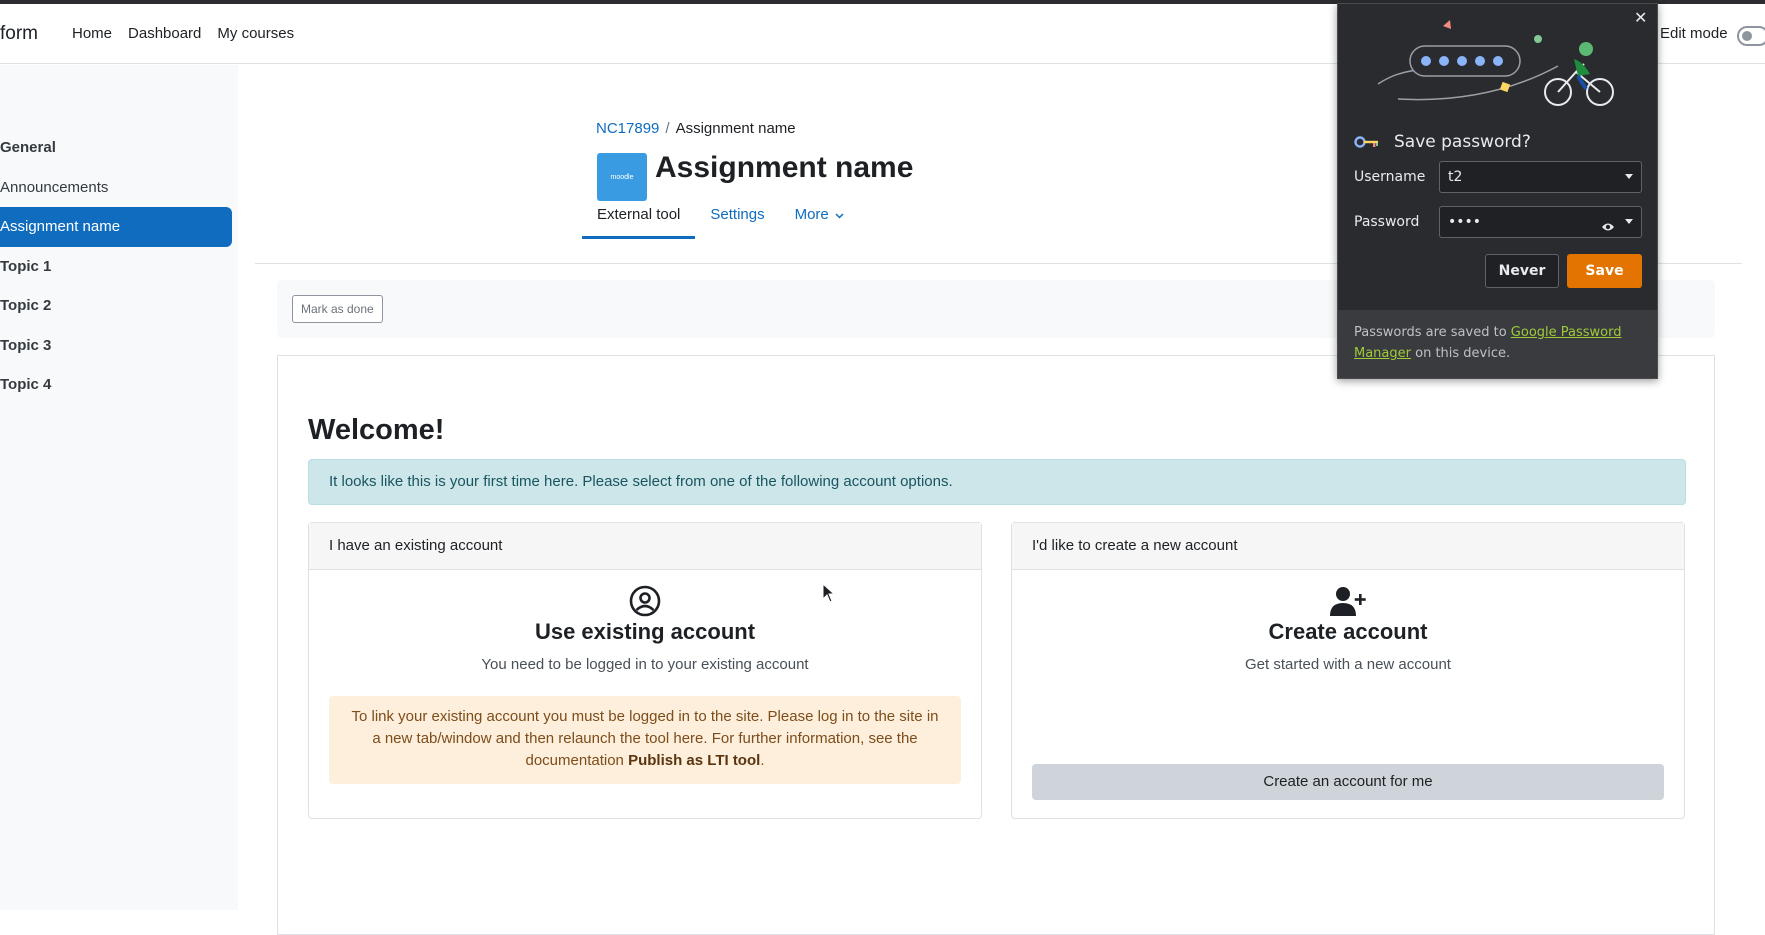 This screenshot has height=935, width=1765. I want to click on secondary-nav-tabs: External tool Settings More, so click(720, 220).